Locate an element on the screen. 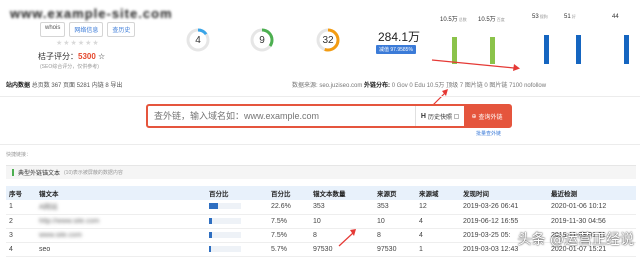  col-source-domains: 来源域 is located at coordinates (438, 193).